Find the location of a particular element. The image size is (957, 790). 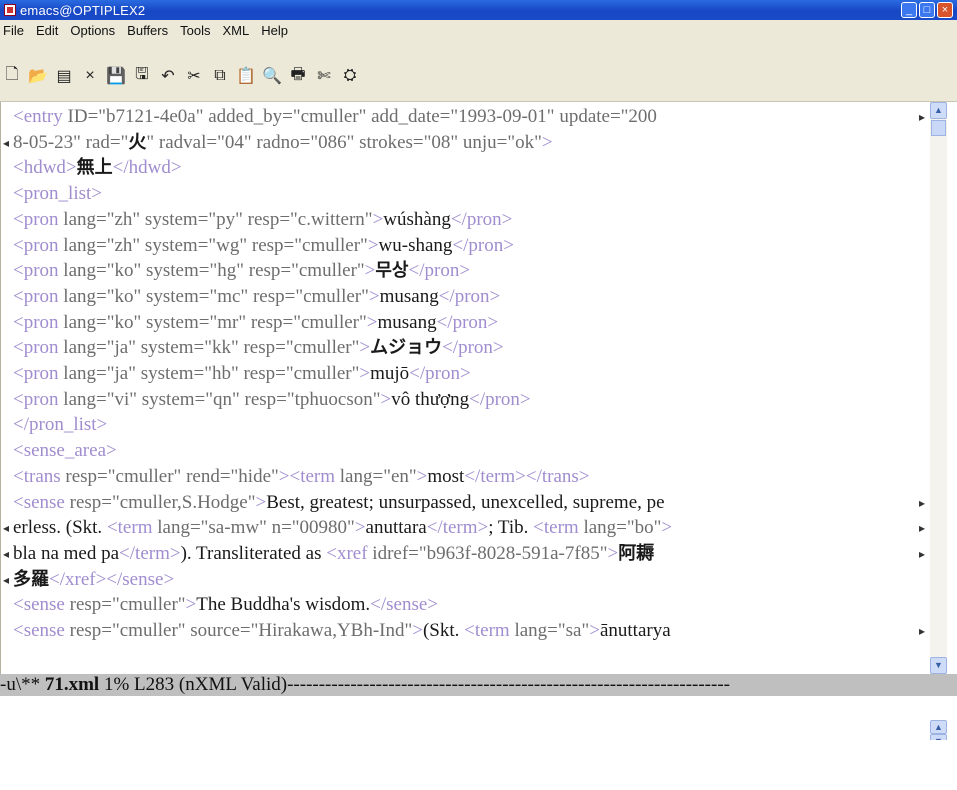

cjk-text: 火 is located at coordinates (137, 142).